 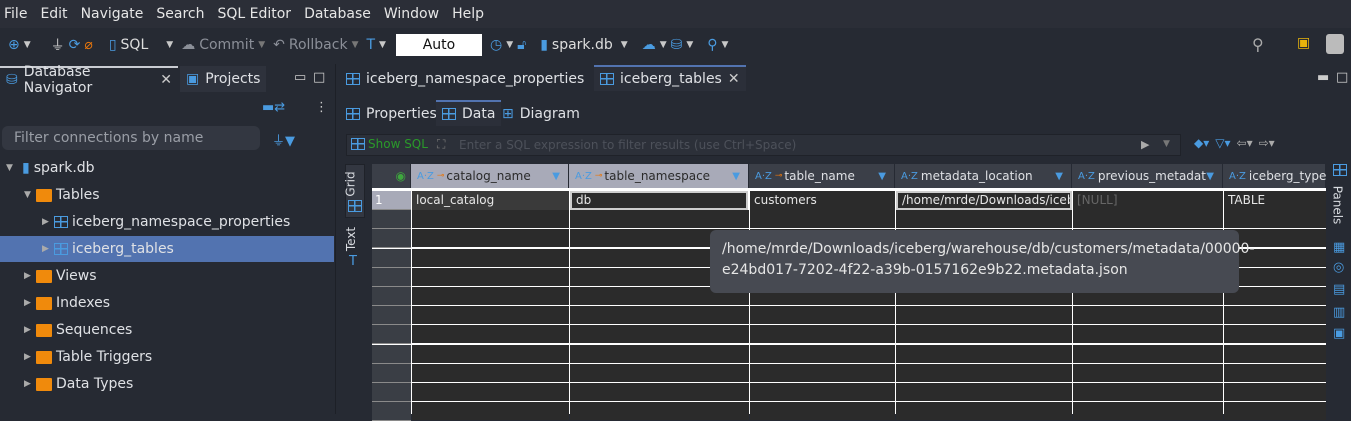 What do you see at coordinates (508, 45) in the screenshot?
I see `history-button: ◷ ▼ 🔓︎` at bounding box center [508, 45].